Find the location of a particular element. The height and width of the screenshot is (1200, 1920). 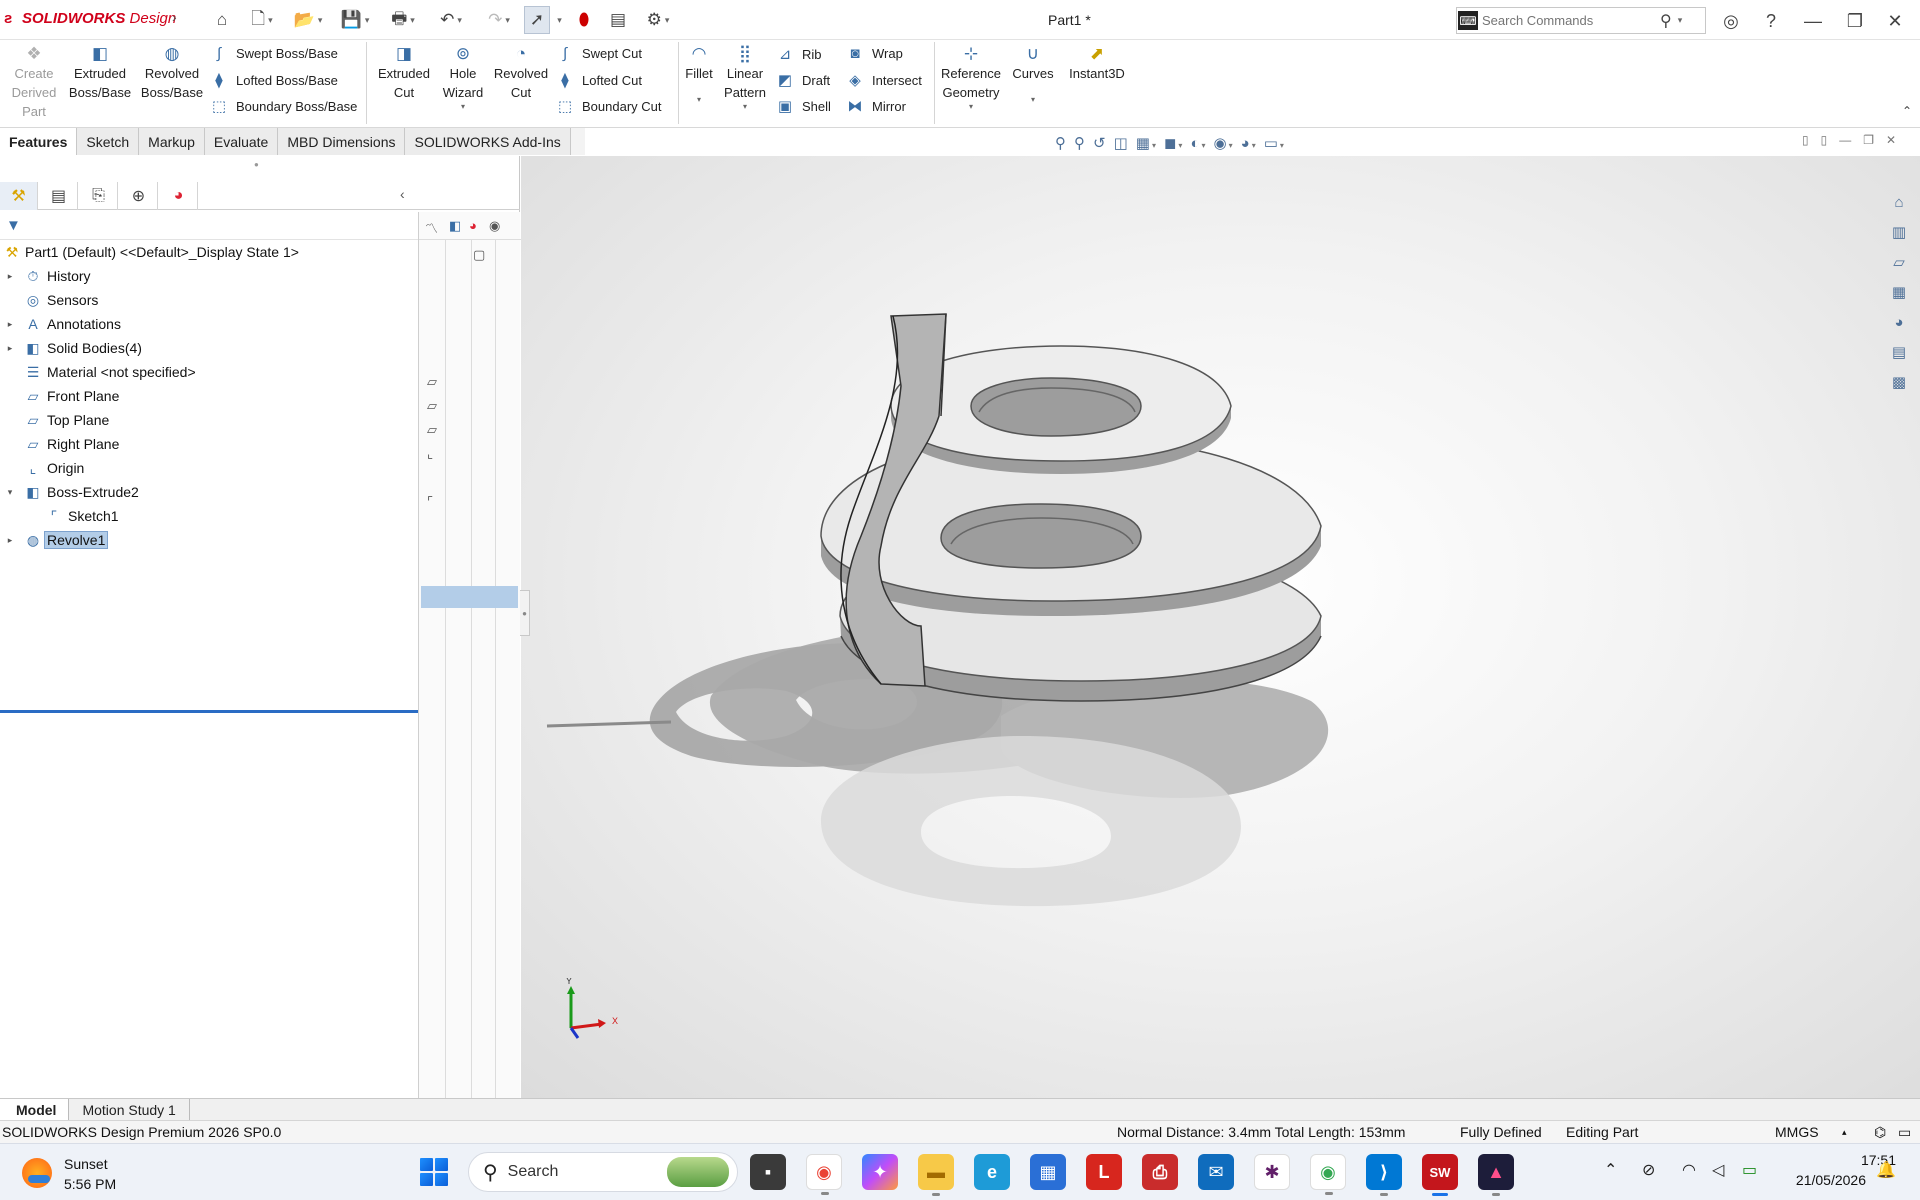

reference-geometry-dropdown-icon: ▾ is located at coordinates (971, 107).